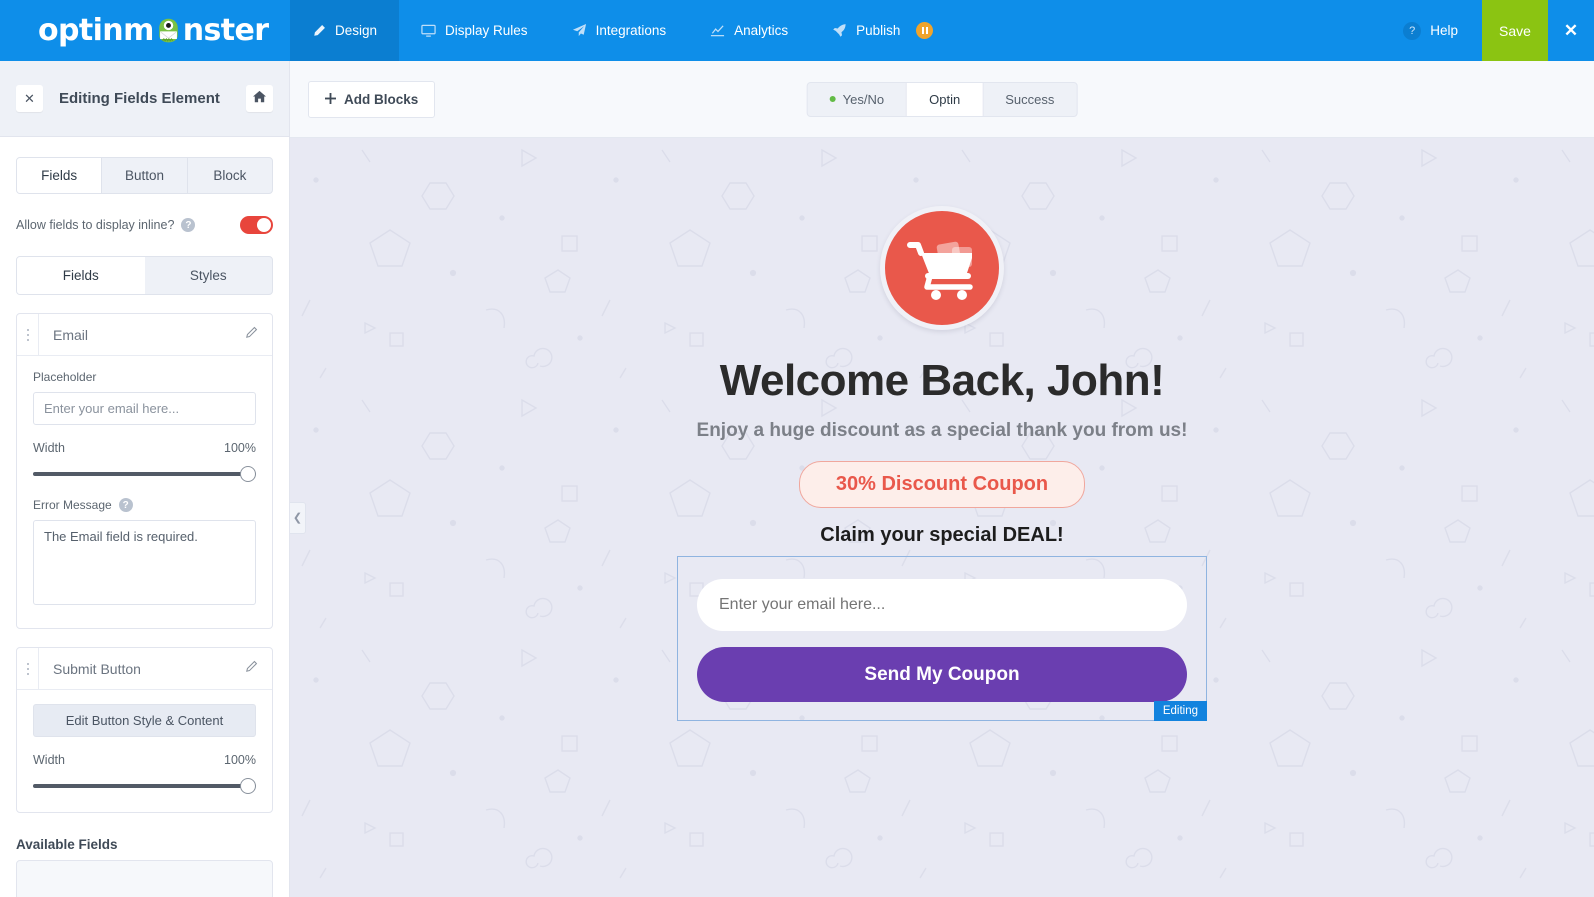 The width and height of the screenshot is (1594, 897). I want to click on help-label: Help, so click(1444, 30).